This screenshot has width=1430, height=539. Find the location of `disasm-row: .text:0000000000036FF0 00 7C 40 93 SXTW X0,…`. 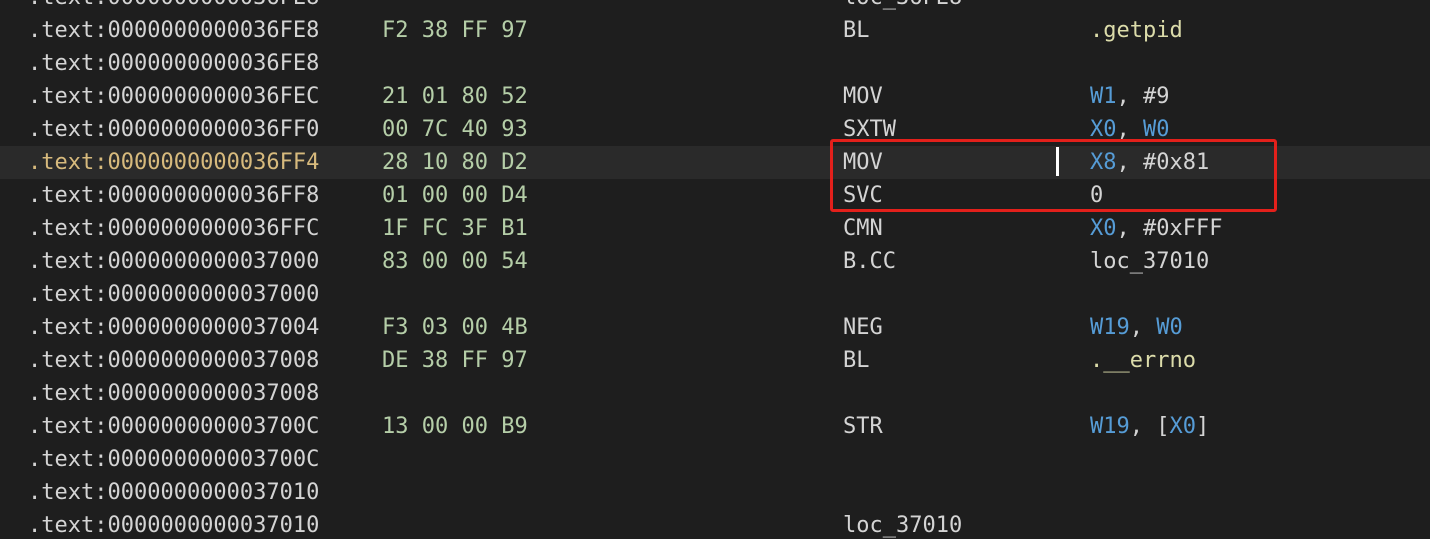

disasm-row: .text:0000000000036FF0 00 7C 40 93 SXTW X0,… is located at coordinates (715, 129).